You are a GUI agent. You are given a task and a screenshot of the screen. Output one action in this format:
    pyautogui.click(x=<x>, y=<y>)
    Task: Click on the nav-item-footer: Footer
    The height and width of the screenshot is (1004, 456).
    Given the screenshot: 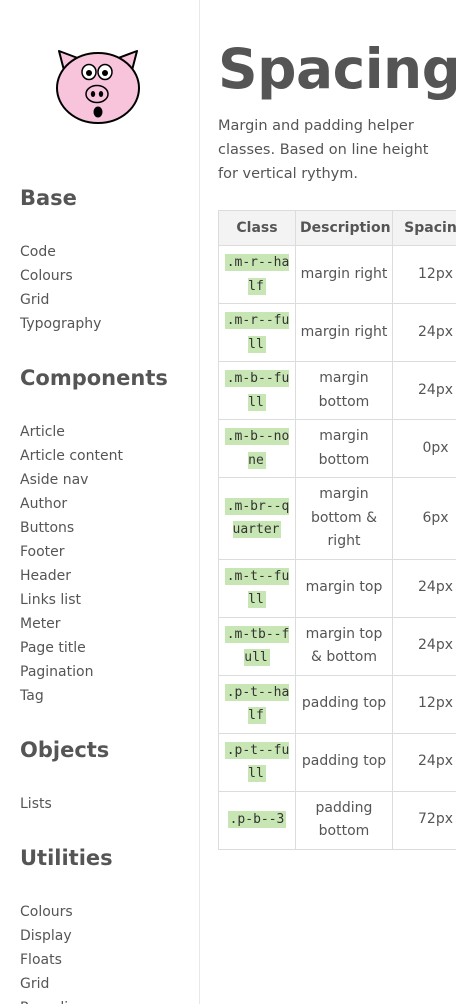 What is the action you would take?
    pyautogui.click(x=71, y=552)
    